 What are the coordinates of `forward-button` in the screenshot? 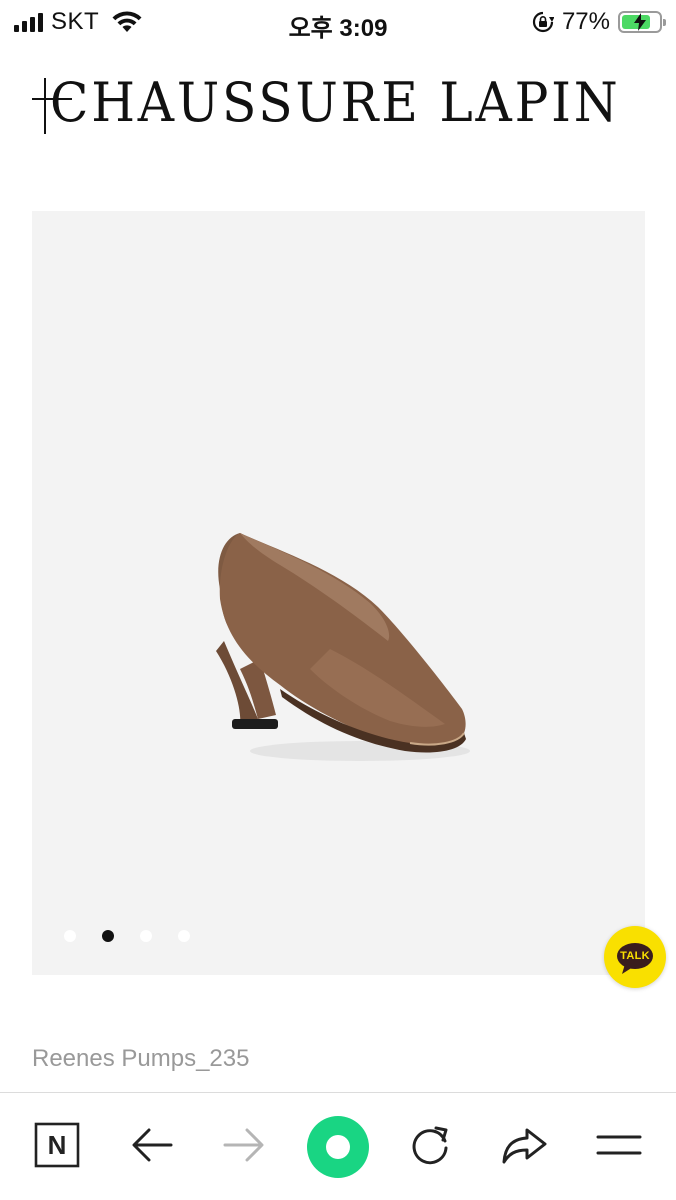 It's located at (244, 1145).